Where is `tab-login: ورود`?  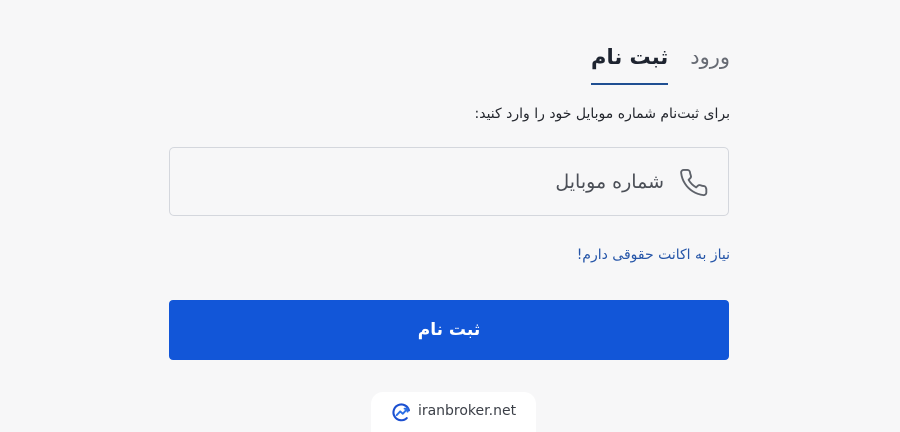 tab-login: ورود is located at coordinates (710, 62).